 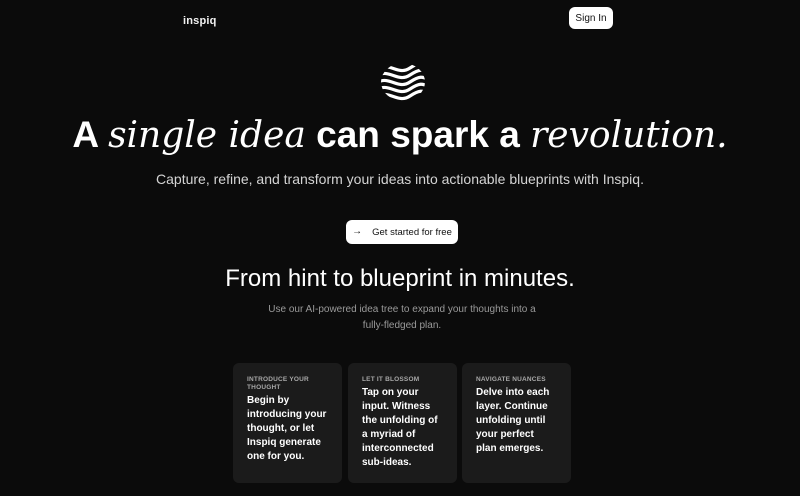 I want to click on hero-headline: A single idea can spark a revolution., so click(x=400, y=135).